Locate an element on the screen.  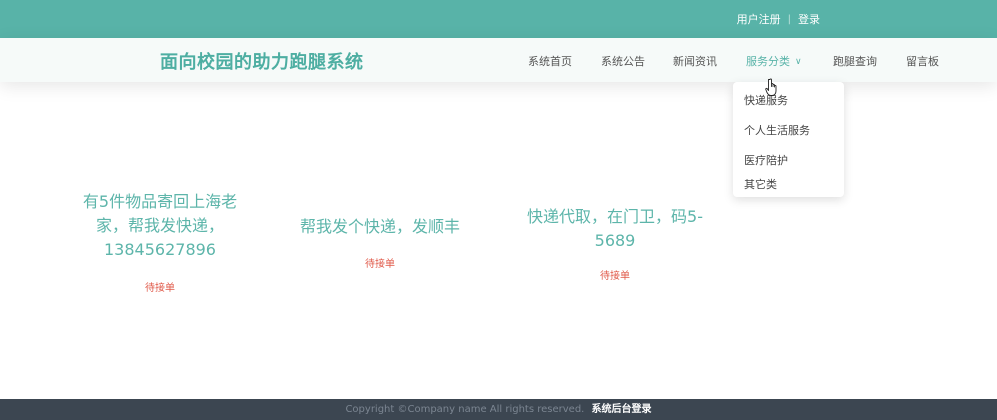
nav-item-news: 新闻资讯 is located at coordinates (695, 61).